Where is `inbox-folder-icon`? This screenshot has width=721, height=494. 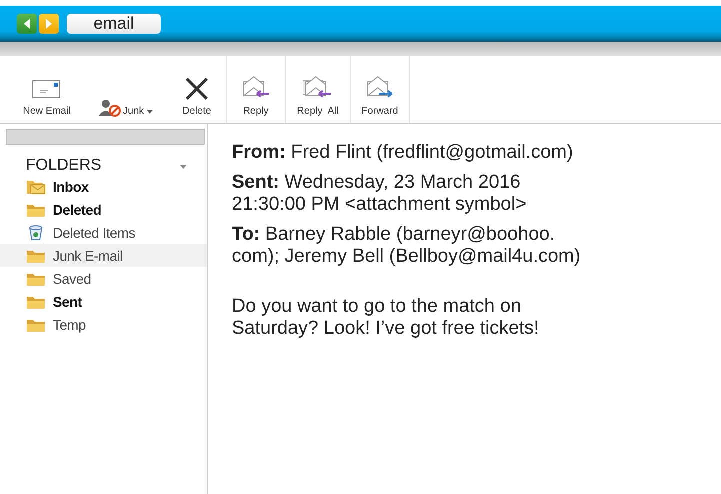 inbox-folder-icon is located at coordinates (36, 186).